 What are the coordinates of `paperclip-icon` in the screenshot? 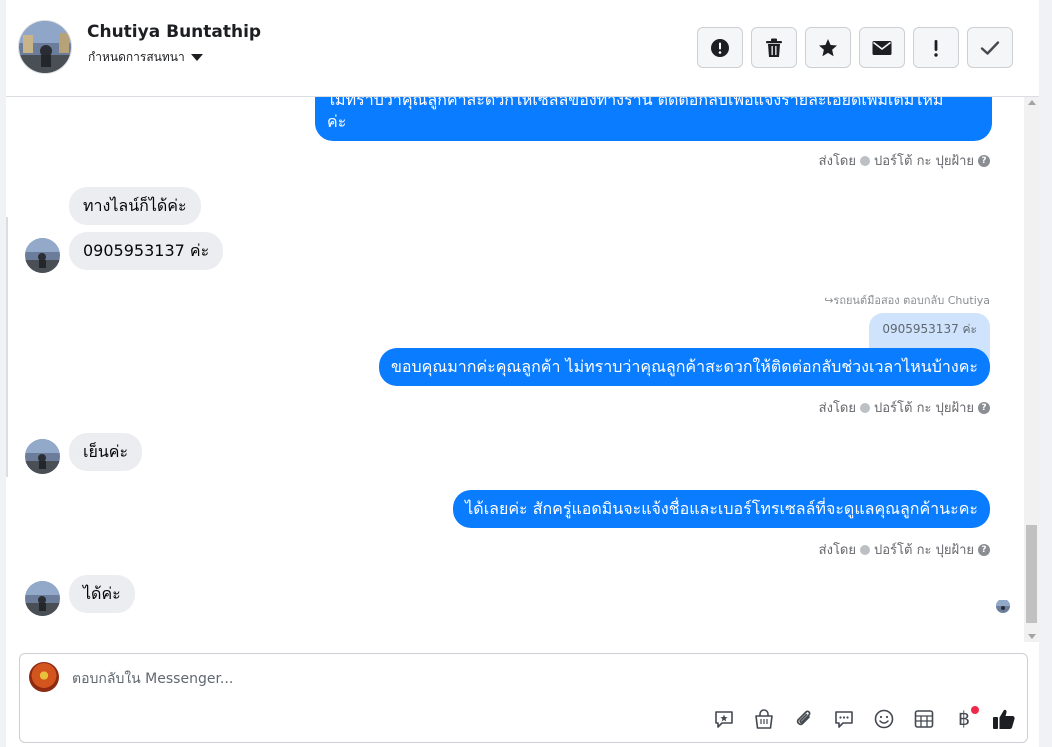 It's located at (803, 718).